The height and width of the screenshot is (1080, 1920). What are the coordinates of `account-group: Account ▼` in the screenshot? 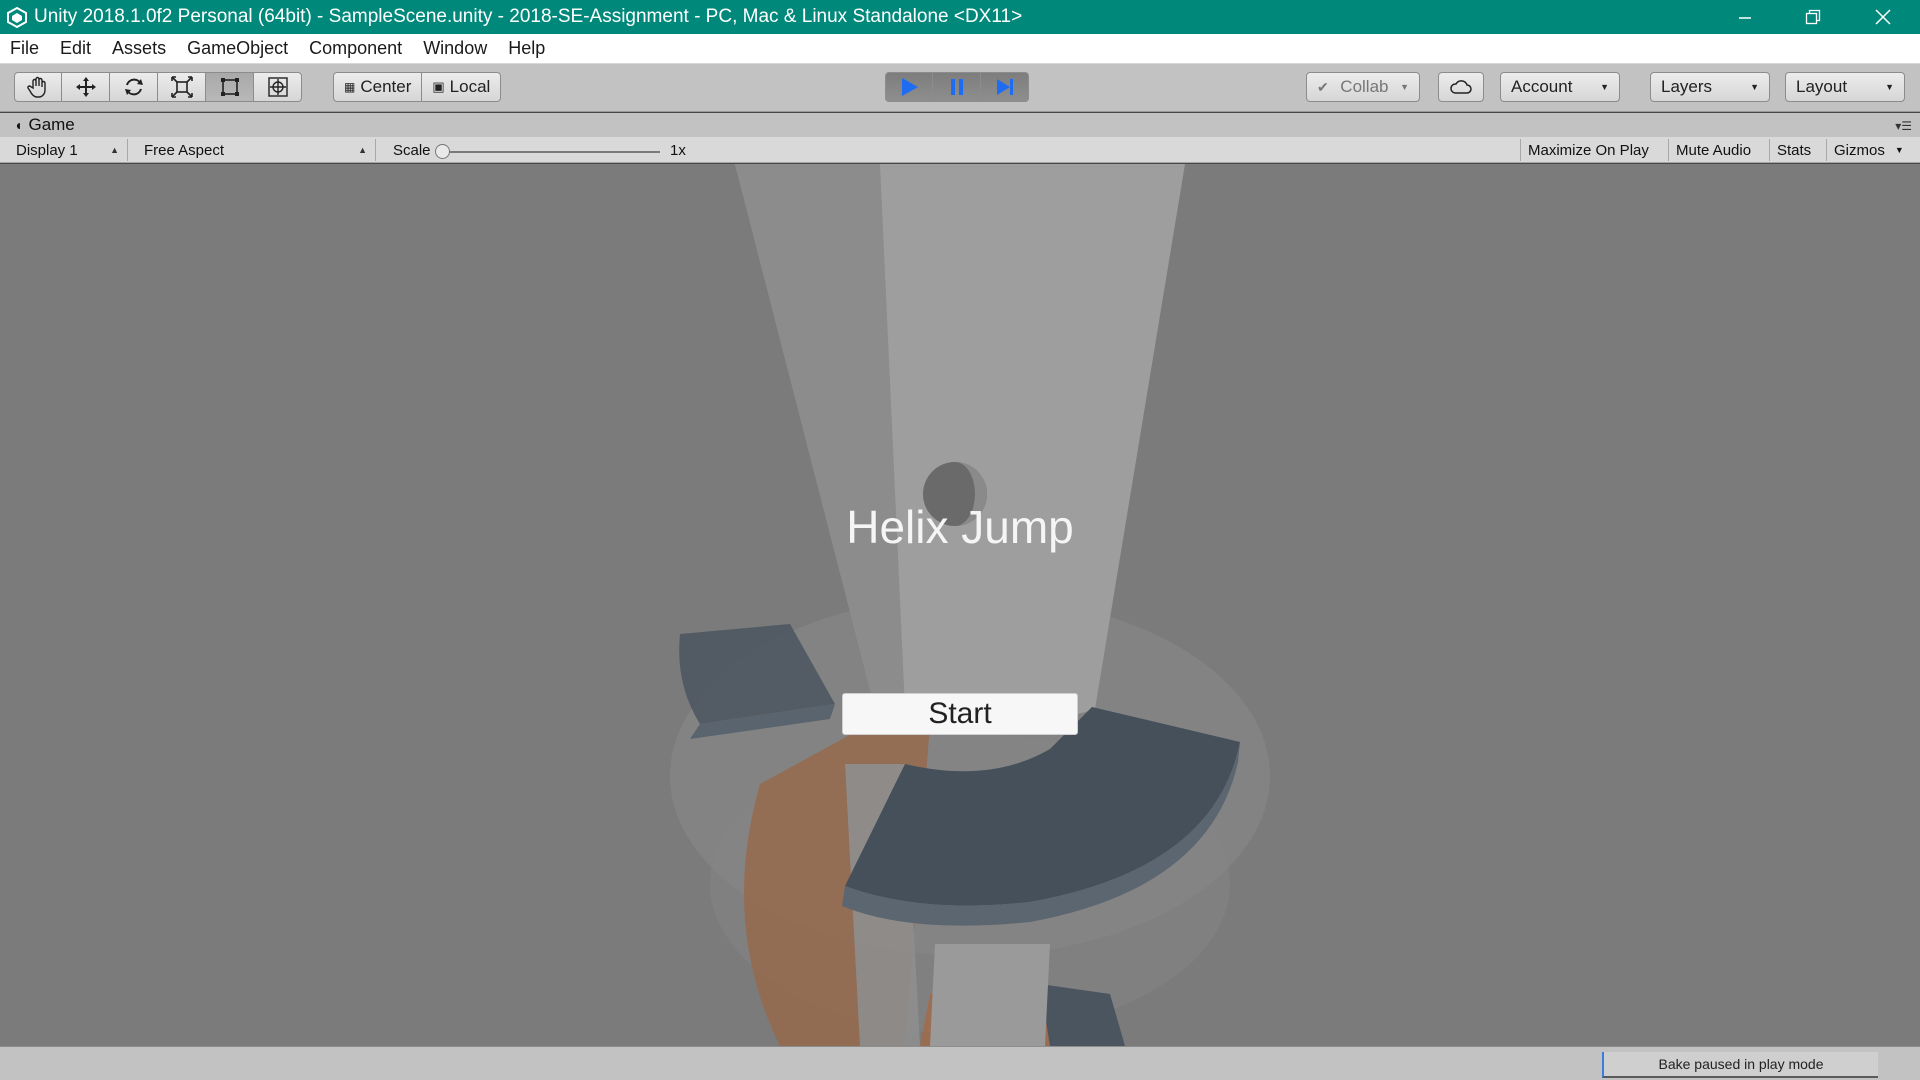 It's located at (1560, 87).